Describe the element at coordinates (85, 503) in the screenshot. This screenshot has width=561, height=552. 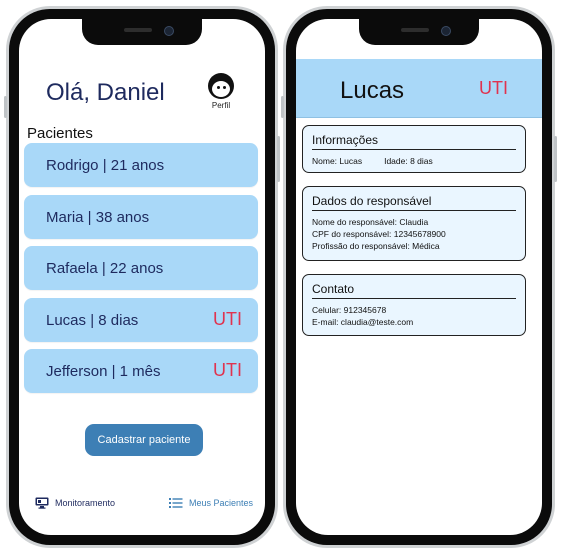
I see `nav-monitoring-label: Monitoramento` at that location.